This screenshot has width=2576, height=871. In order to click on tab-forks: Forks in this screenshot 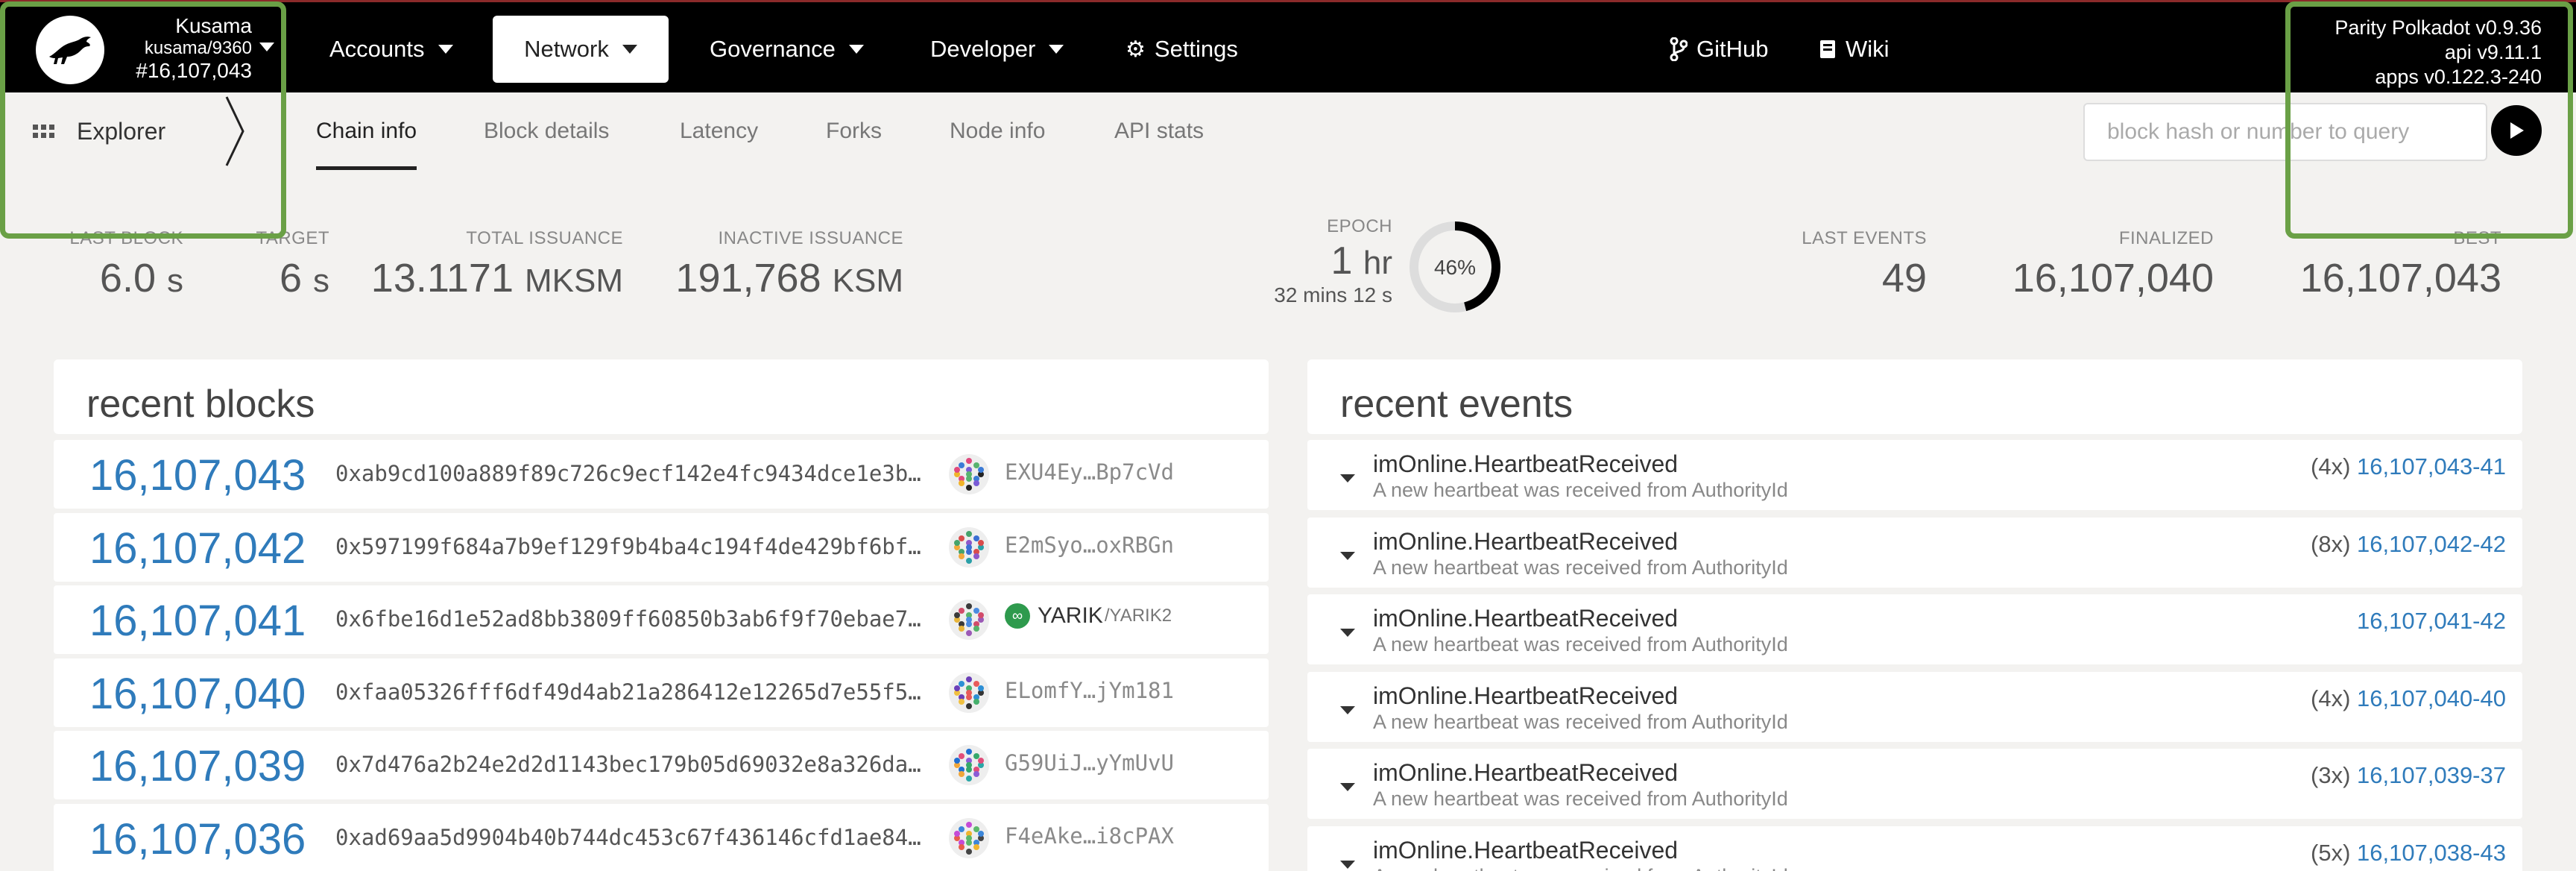, I will do `click(854, 131)`.